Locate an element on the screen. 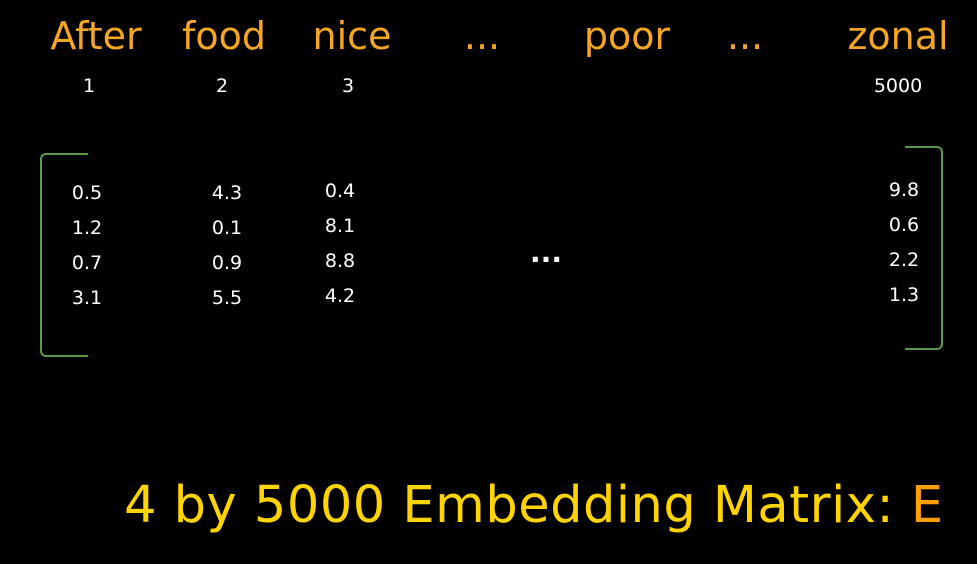 This screenshot has width=977, height=564. matrix-column-2: 4.3 0.1 0.9 5.5 is located at coordinates (227, 245).